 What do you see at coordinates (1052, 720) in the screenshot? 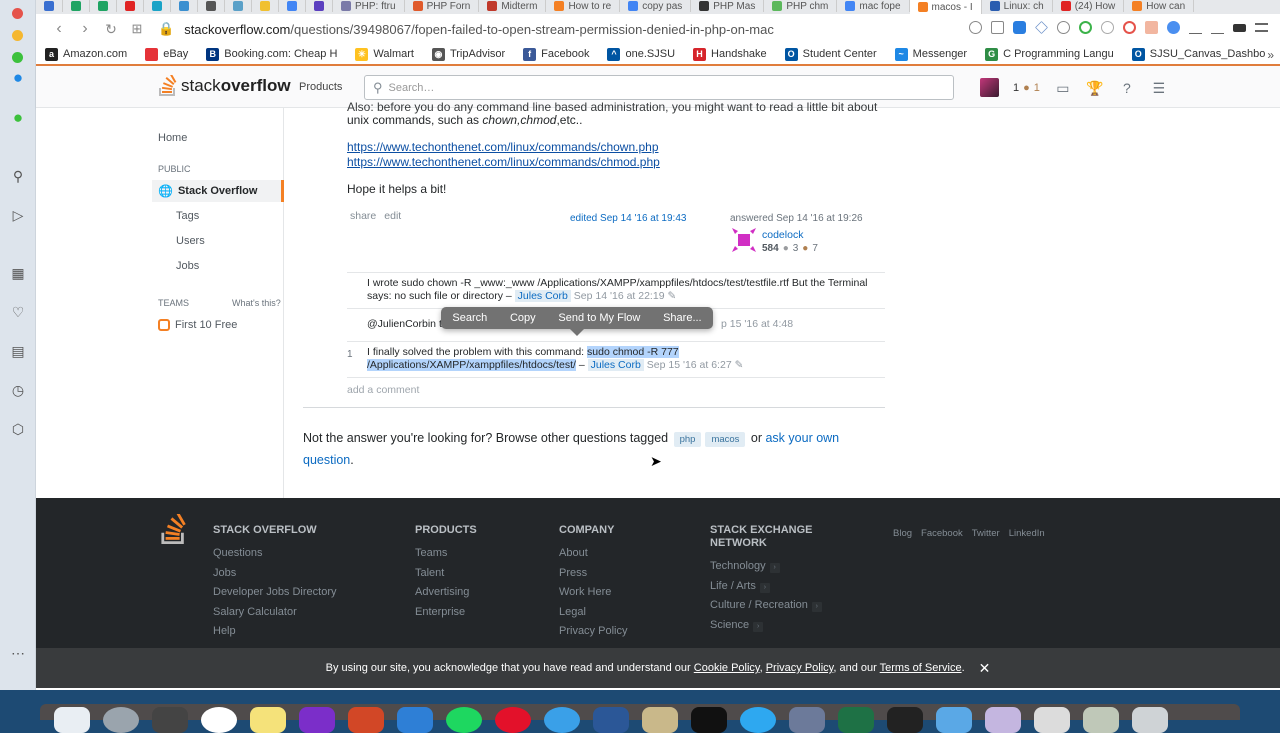
I see `window-icon` at bounding box center [1052, 720].